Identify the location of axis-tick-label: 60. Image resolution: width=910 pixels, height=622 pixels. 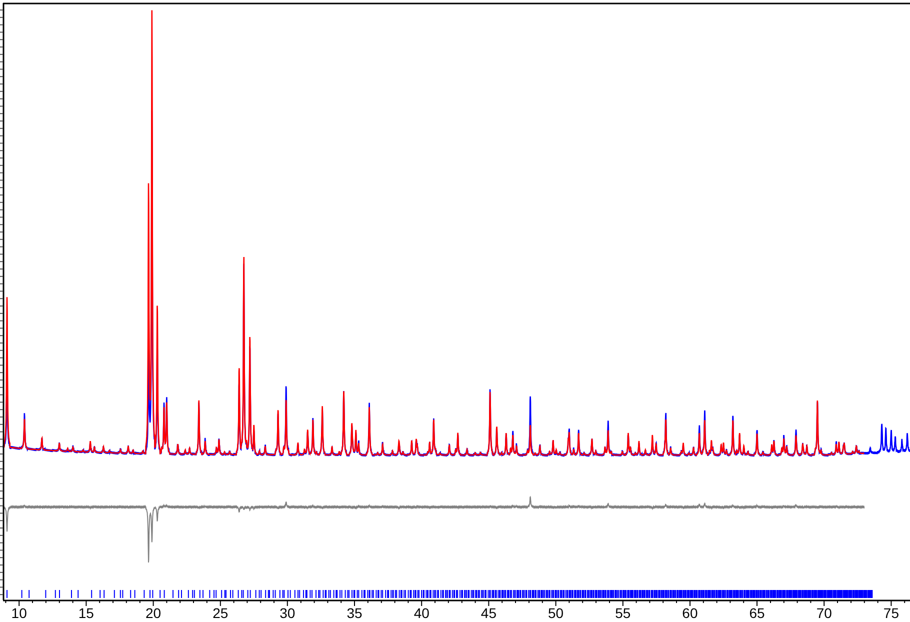
(690, 613).